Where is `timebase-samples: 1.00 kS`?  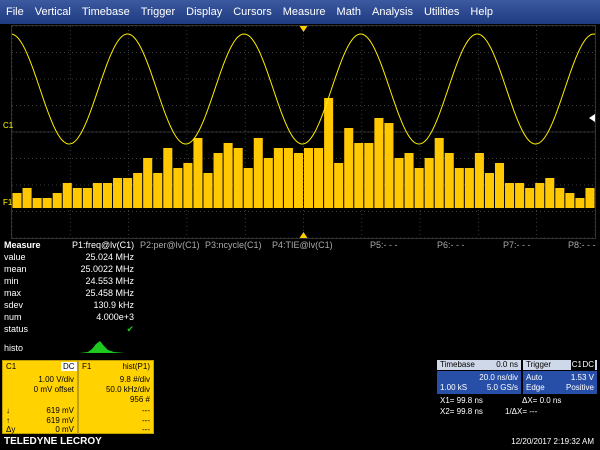
timebase-samples: 1.00 kS is located at coordinates (454, 387).